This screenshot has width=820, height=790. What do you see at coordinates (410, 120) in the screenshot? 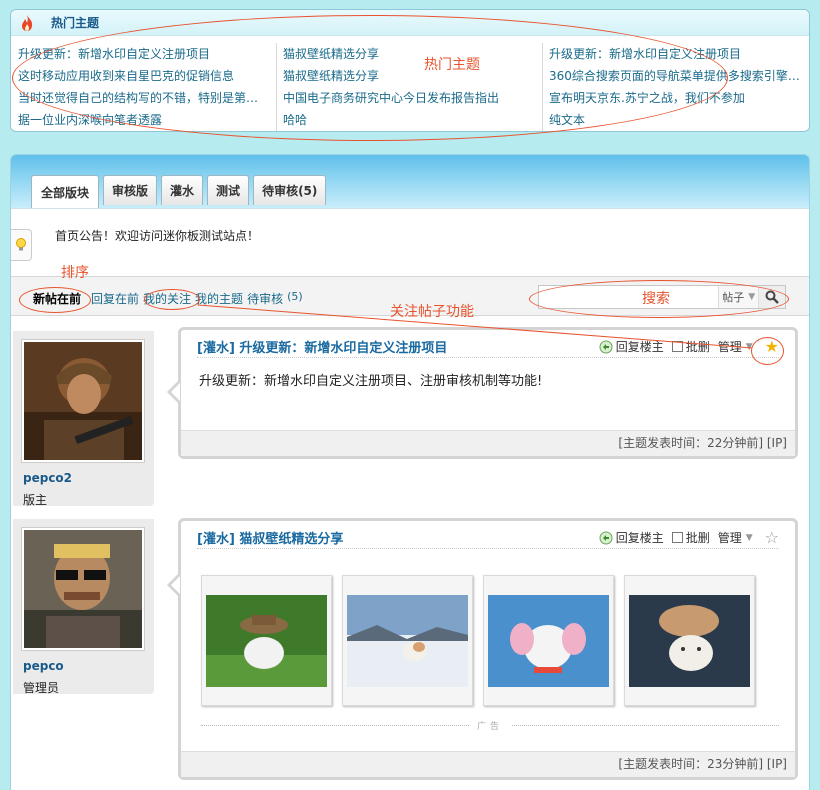
I see `hot-topic-link: 哈哈` at bounding box center [410, 120].